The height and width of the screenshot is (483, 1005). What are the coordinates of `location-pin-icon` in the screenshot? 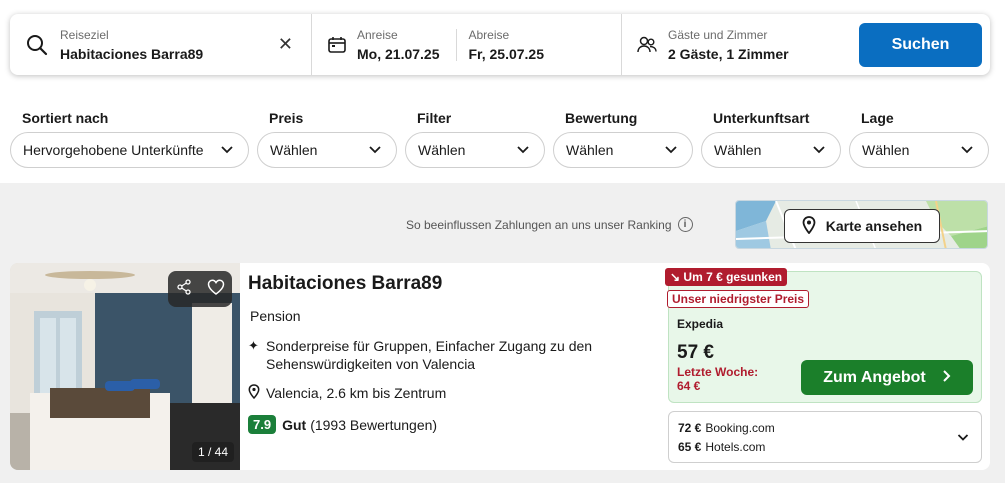 It's located at (257, 393).